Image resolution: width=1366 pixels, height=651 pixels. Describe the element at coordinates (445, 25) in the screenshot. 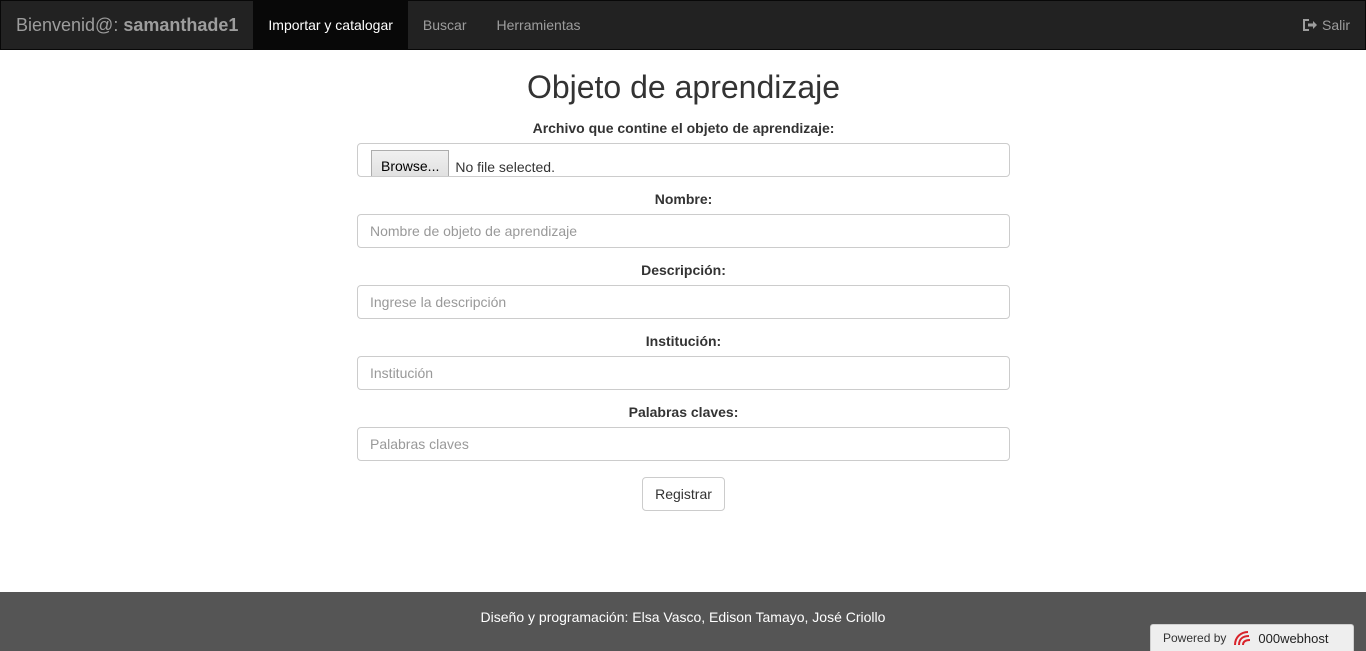

I see `nav-item-buscar: Buscar` at that location.